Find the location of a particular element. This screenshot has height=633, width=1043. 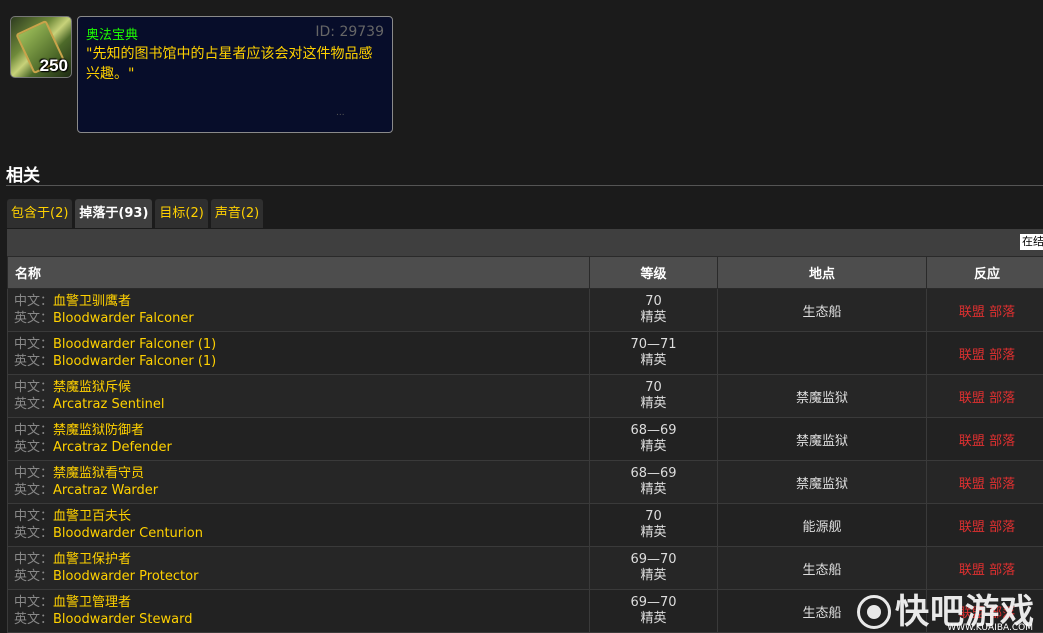

level-value: 70—71 is located at coordinates (653, 344).